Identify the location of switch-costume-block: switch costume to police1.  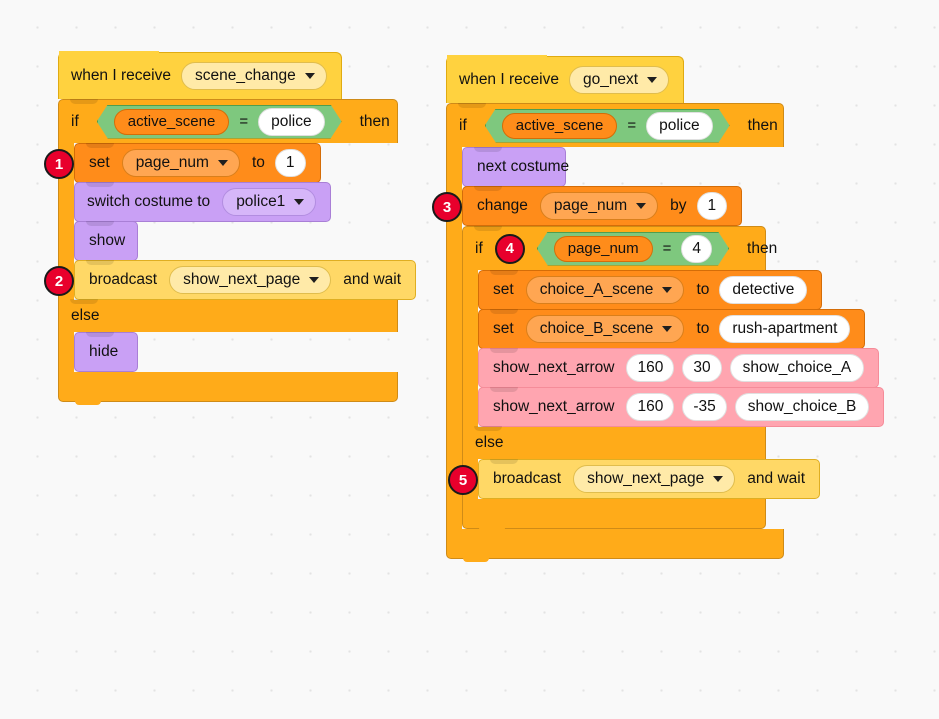
(203, 202).